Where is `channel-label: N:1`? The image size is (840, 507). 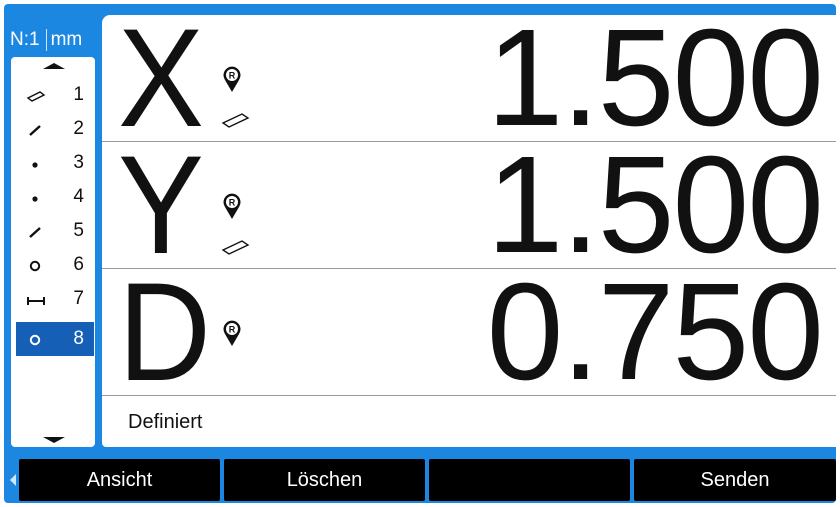
channel-label: N:1 is located at coordinates (25, 39).